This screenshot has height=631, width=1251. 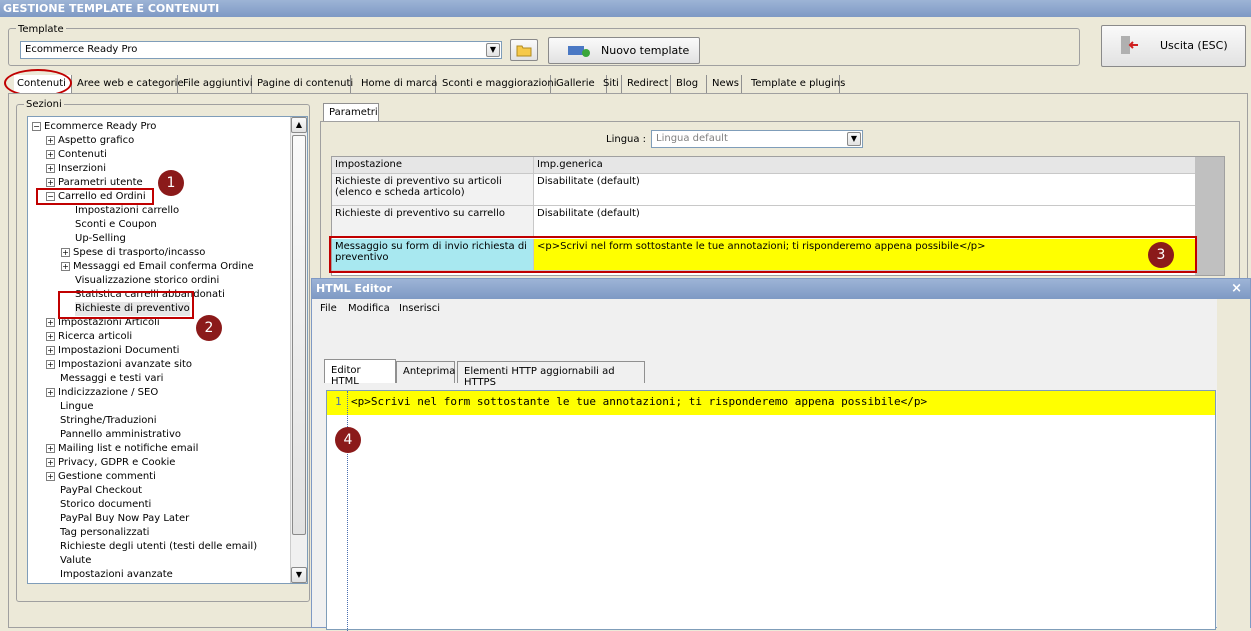 What do you see at coordinates (497, 84) in the screenshot?
I see `tab-sconti: Sconti e maggiorazioni` at bounding box center [497, 84].